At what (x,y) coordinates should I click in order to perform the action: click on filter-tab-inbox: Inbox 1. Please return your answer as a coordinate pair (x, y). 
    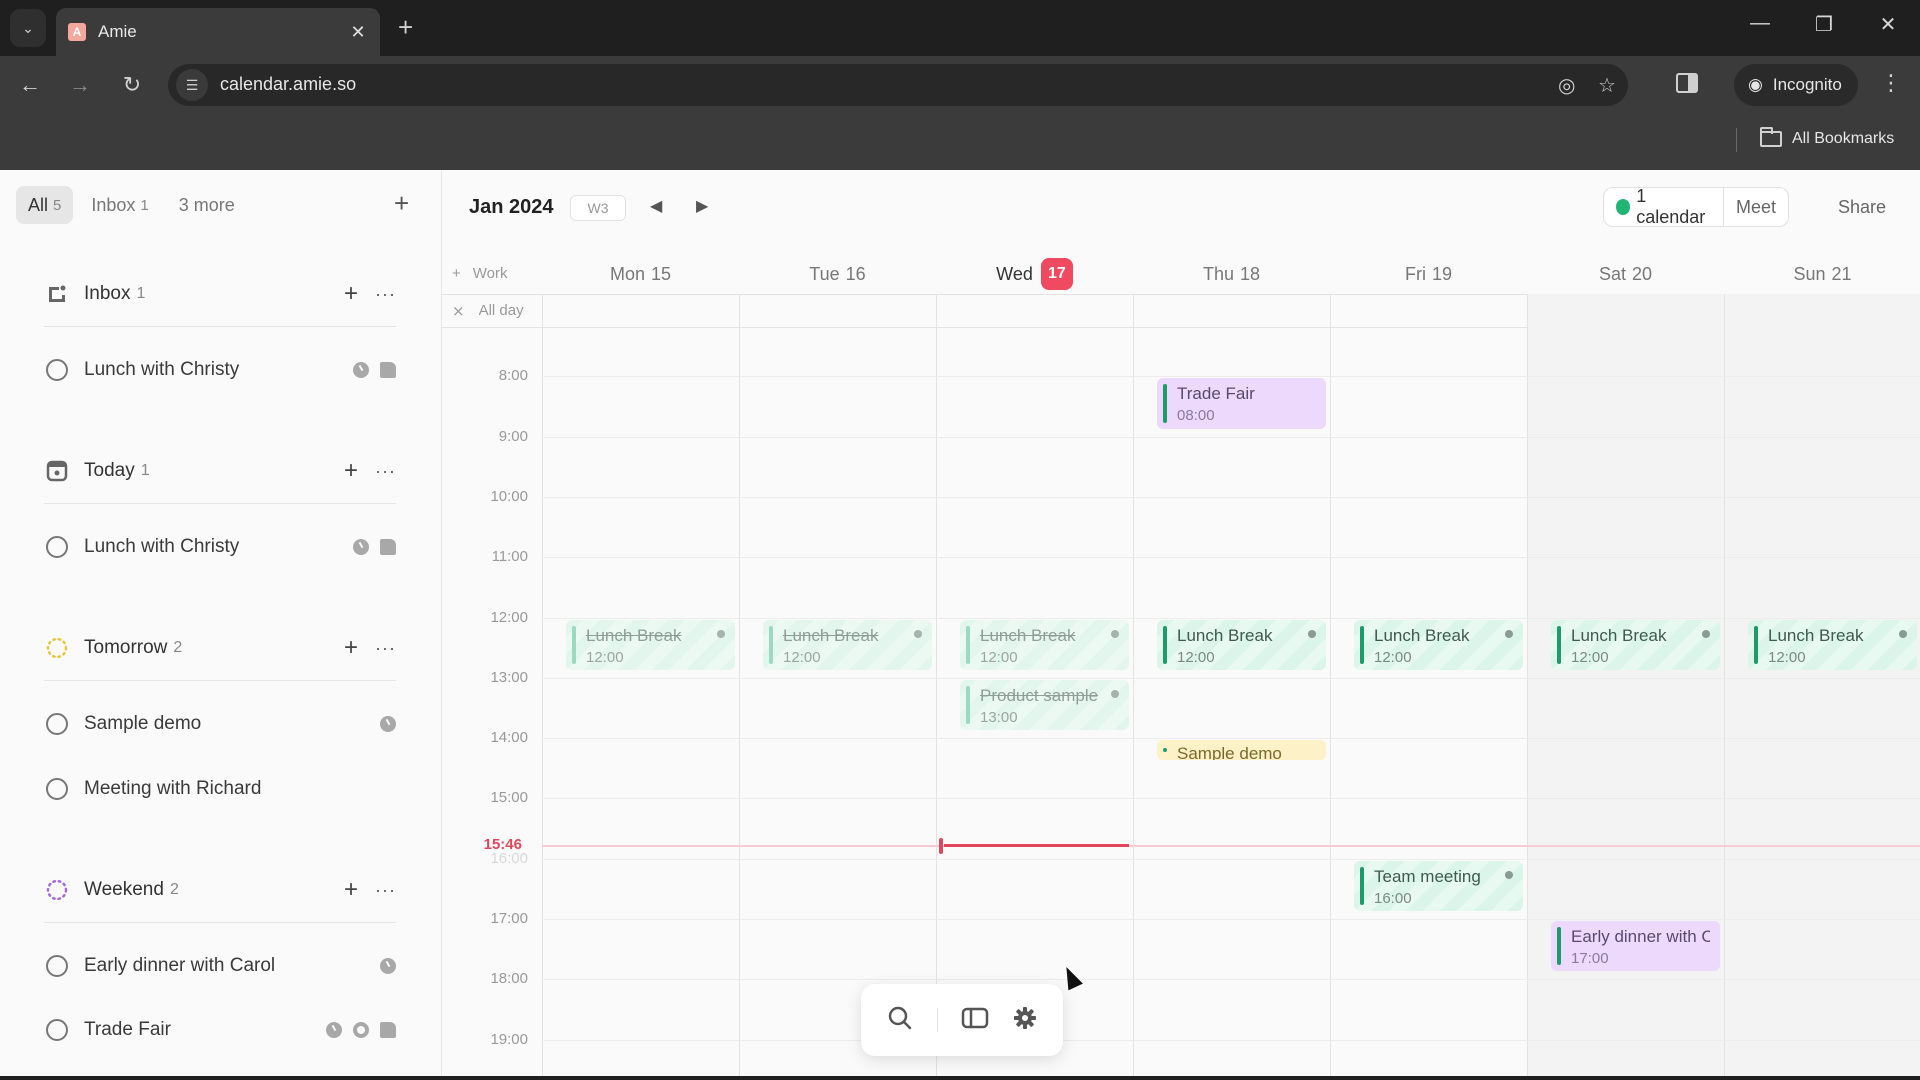
    Looking at the image, I should click on (119, 205).